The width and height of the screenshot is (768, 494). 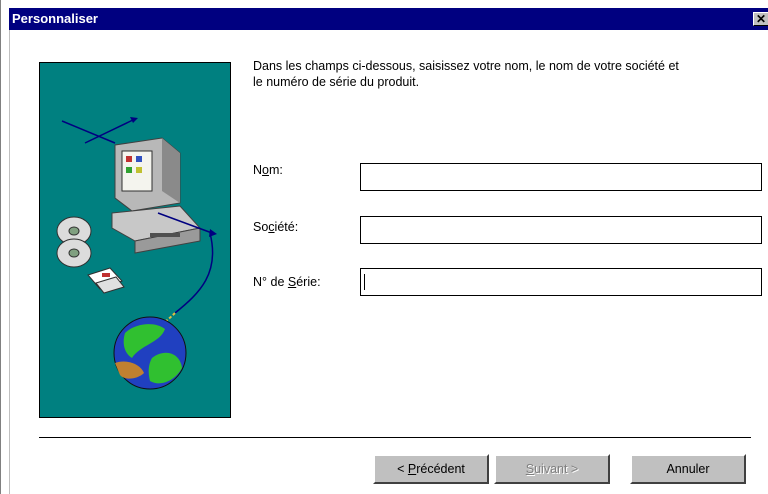 I want to click on title-bar: Personnaliser ✕, so click(x=388, y=19).